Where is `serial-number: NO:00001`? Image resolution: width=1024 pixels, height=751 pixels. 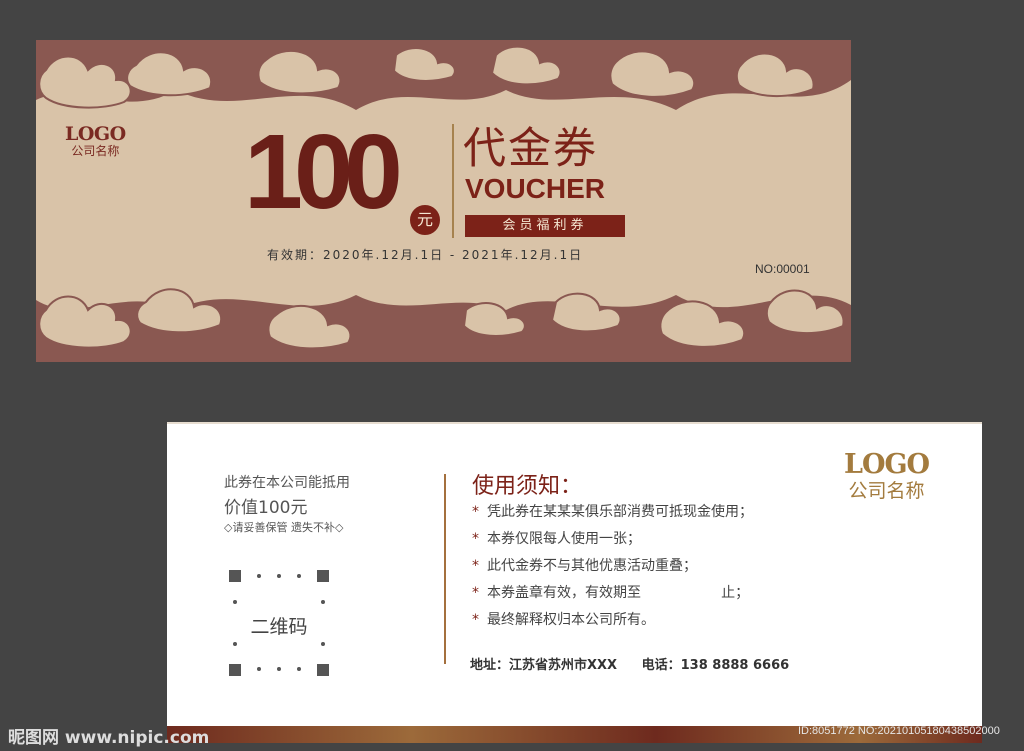
serial-number: NO:00001 is located at coordinates (782, 269).